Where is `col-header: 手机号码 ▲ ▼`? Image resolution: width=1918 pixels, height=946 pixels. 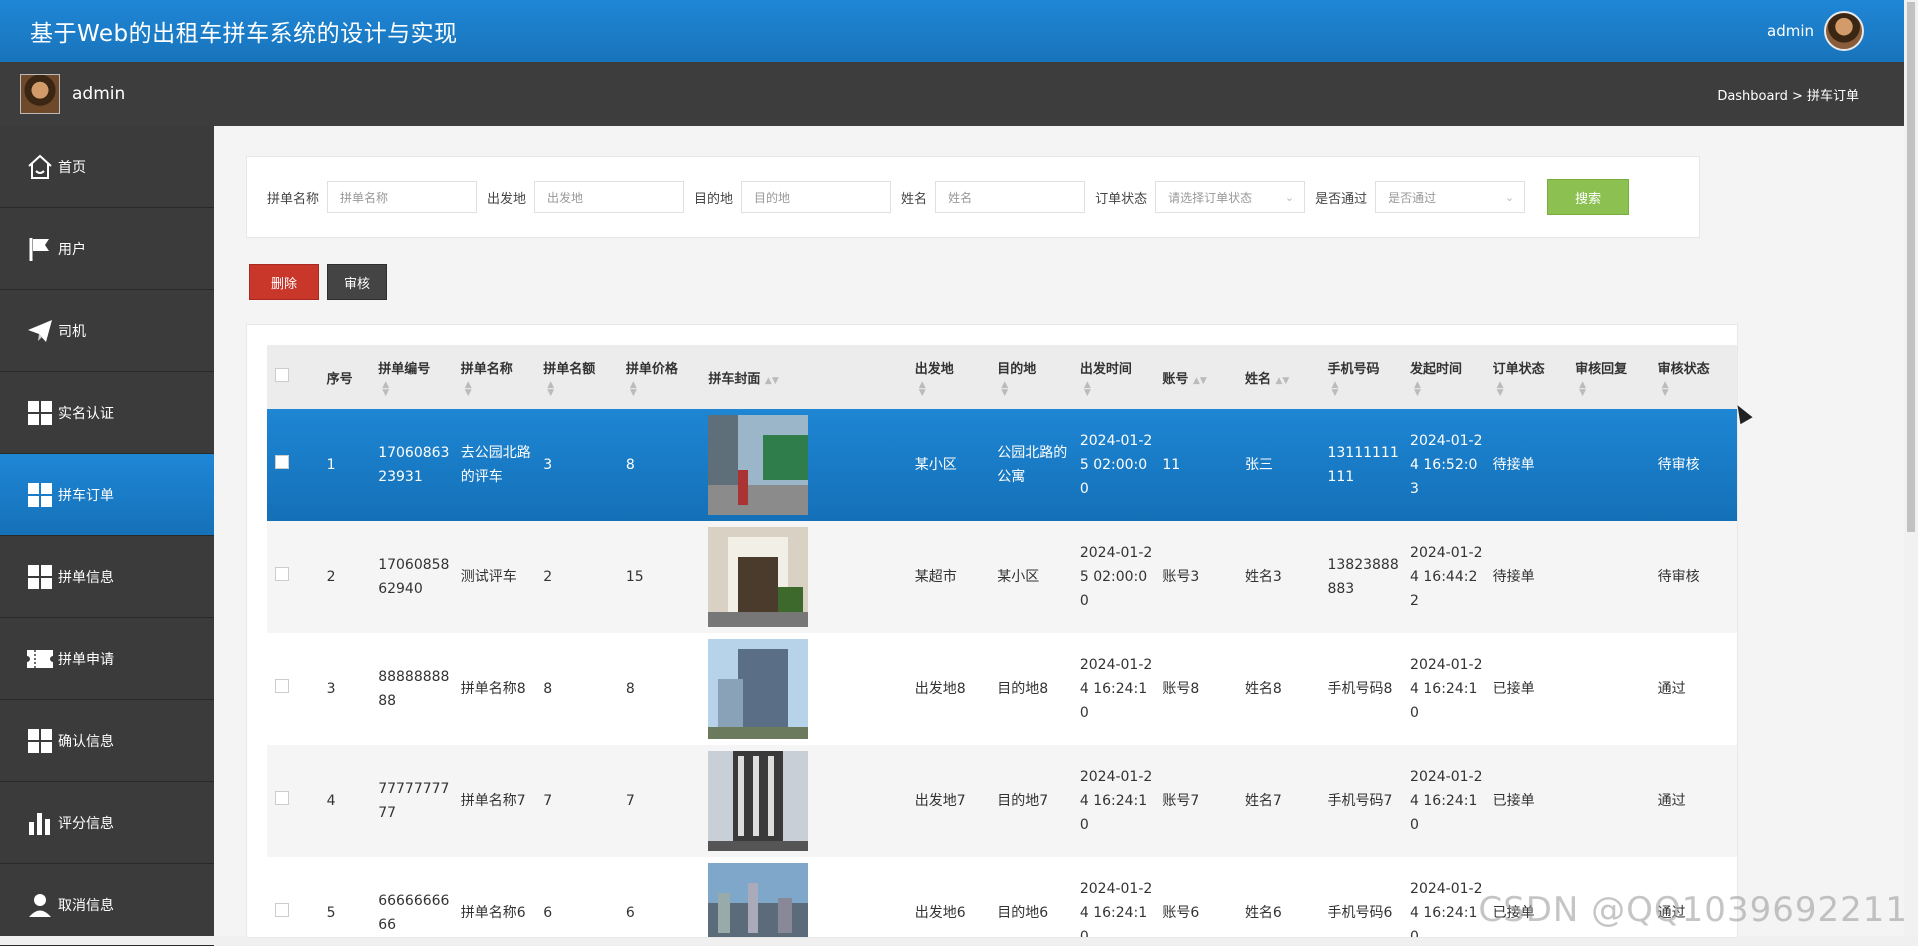
col-header: 手机号码 ▲ ▼ is located at coordinates (1360, 377).